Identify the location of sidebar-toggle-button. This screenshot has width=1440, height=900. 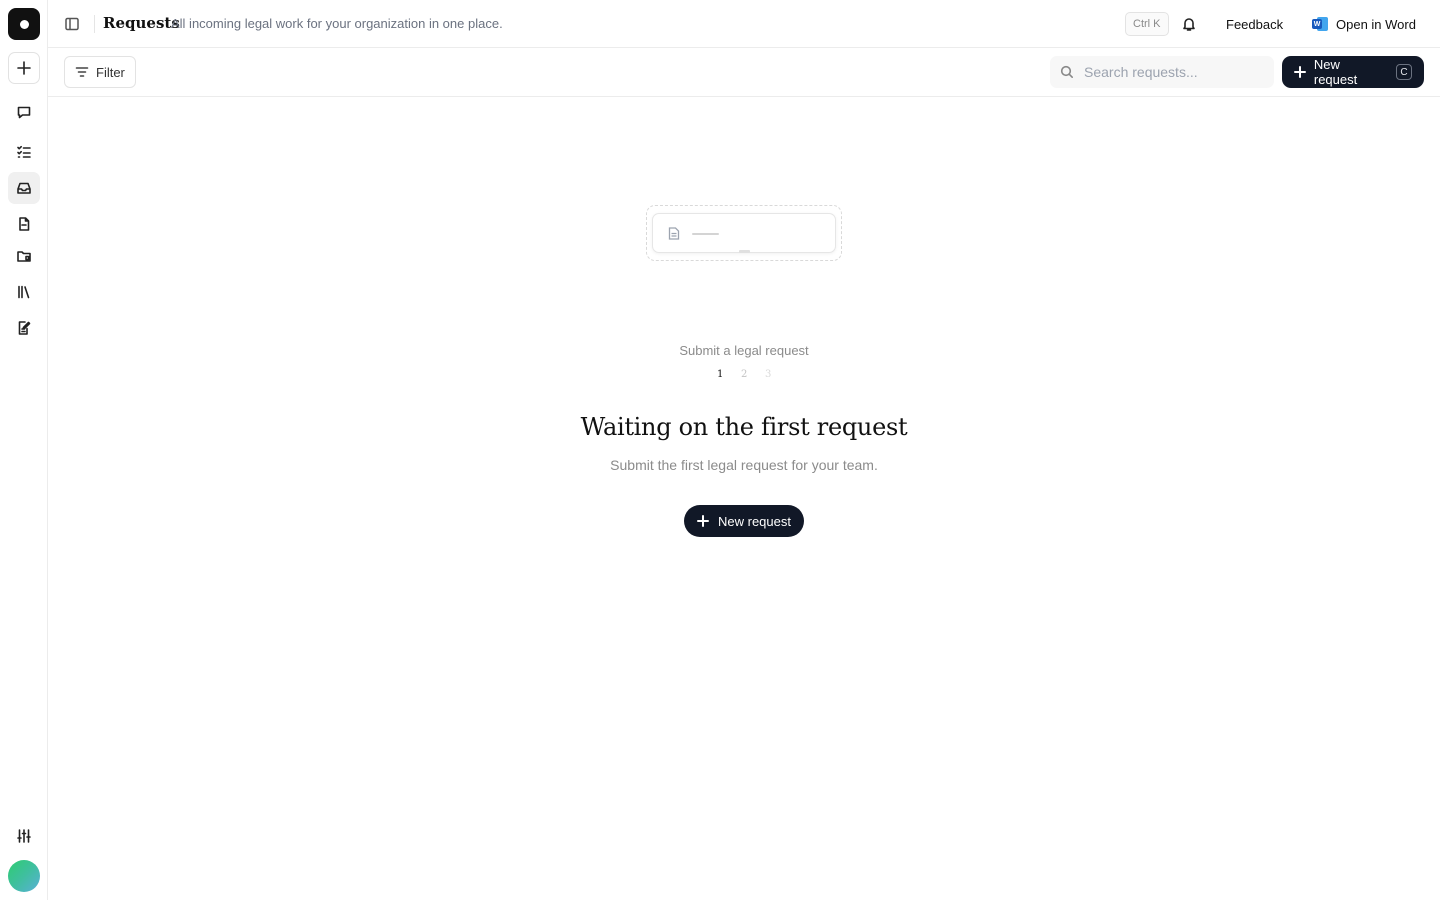
(72, 24).